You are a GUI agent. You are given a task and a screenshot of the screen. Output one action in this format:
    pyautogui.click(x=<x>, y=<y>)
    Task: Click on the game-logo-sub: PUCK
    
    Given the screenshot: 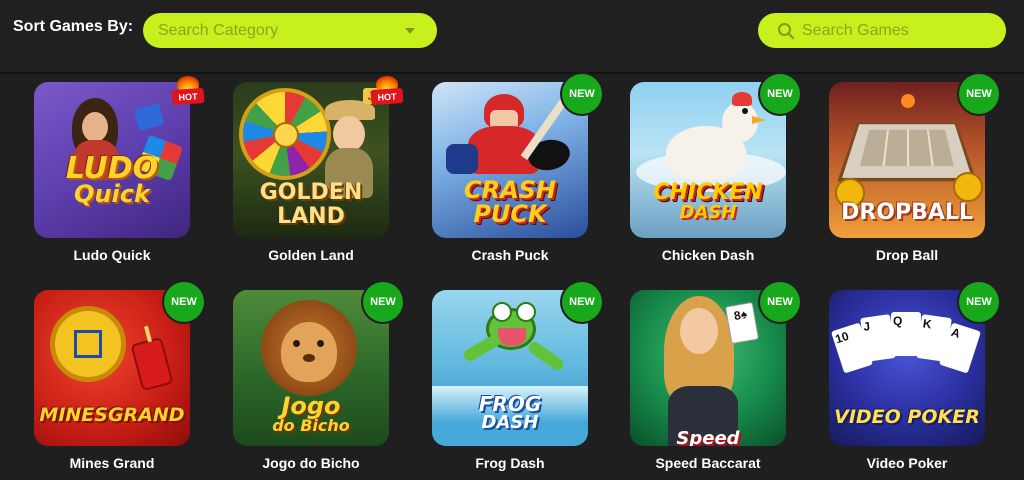 What is the action you would take?
    pyautogui.click(x=510, y=214)
    